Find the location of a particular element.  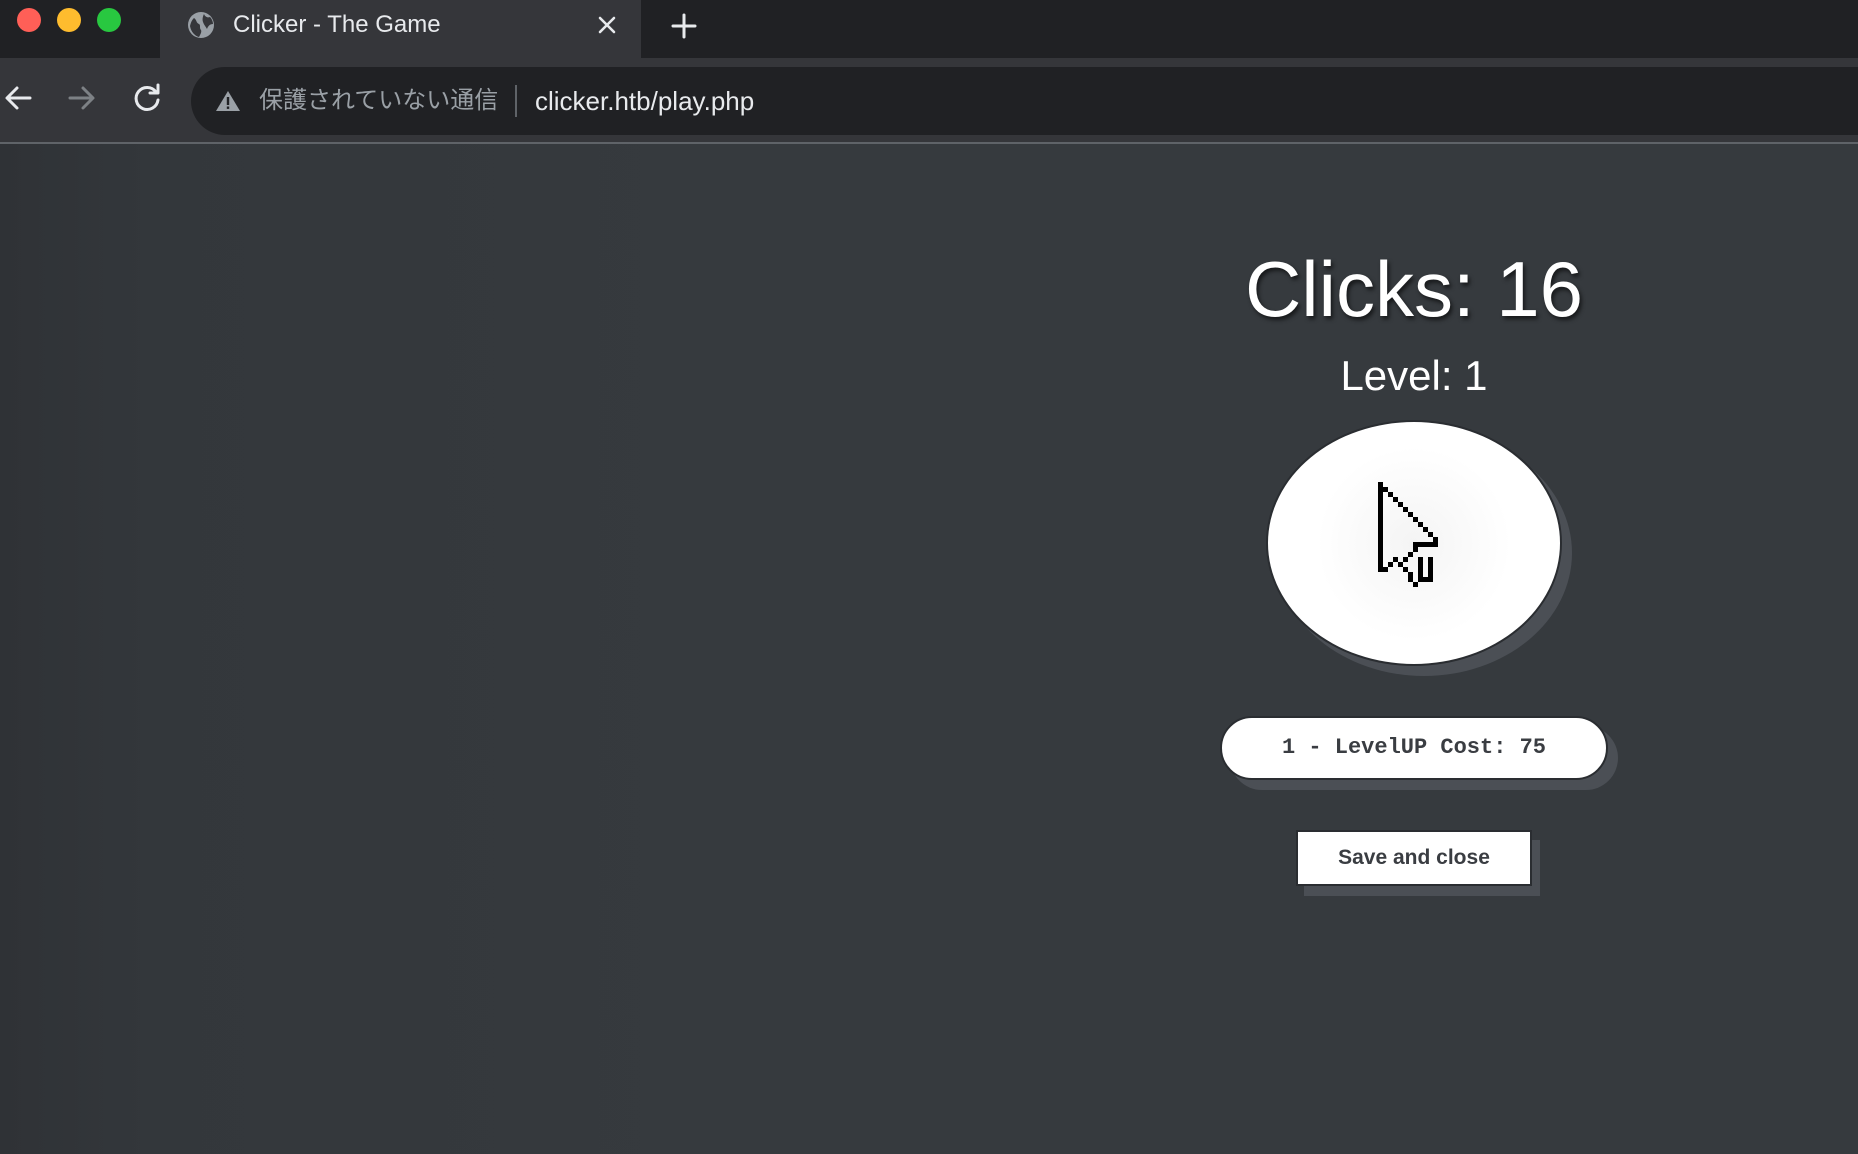

pointer-cursor-icon is located at coordinates (1408, 534).